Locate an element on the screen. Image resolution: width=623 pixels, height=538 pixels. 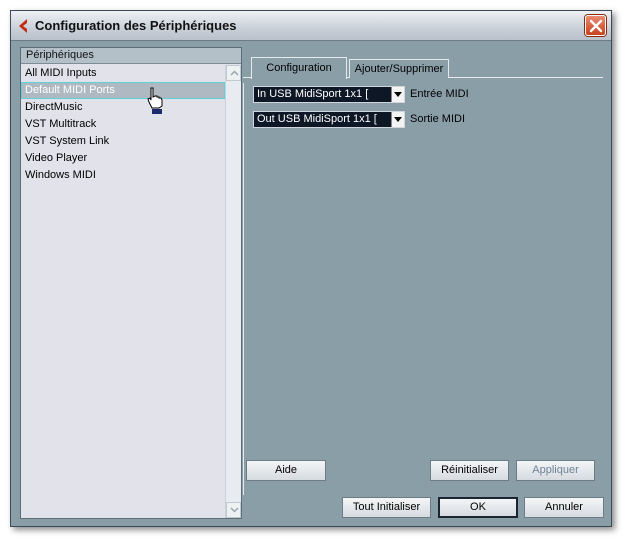
tab-add-remove: Ajouter/Supprimer is located at coordinates (399, 68).